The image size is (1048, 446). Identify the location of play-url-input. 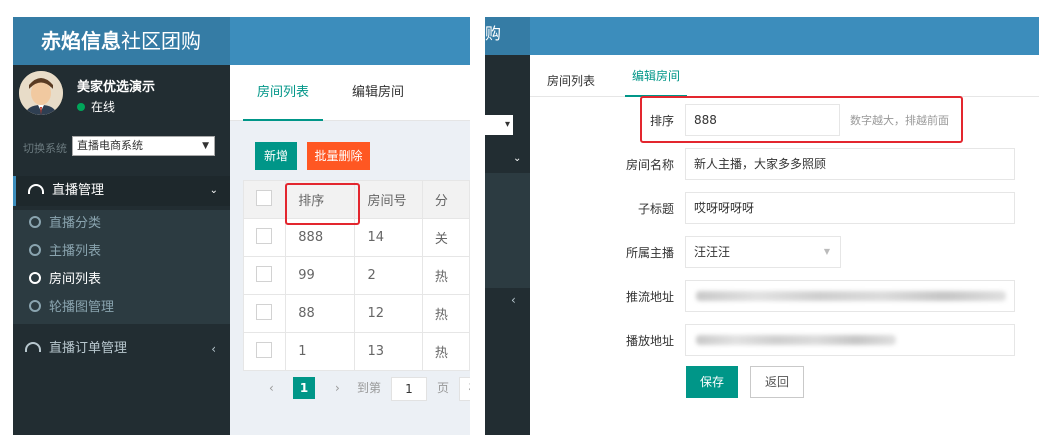
(850, 340).